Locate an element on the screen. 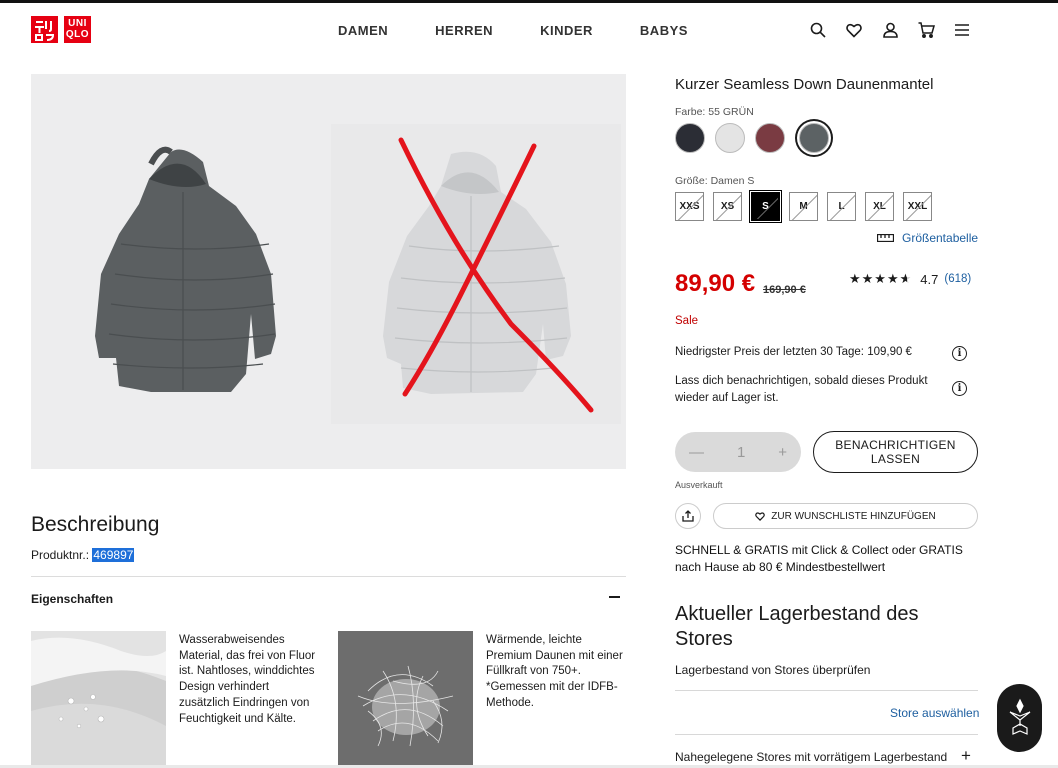 The width and height of the screenshot is (1058, 768). feature-image-fabric is located at coordinates (98, 699).